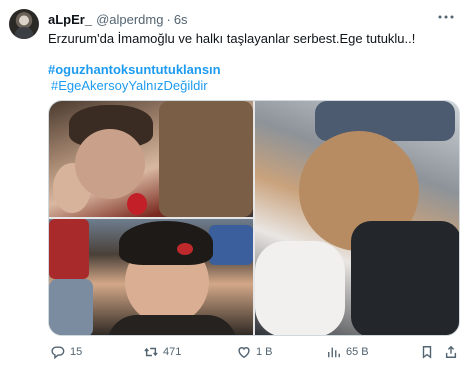  Describe the element at coordinates (181, 19) in the screenshot. I see `timestamp: 6s` at that location.